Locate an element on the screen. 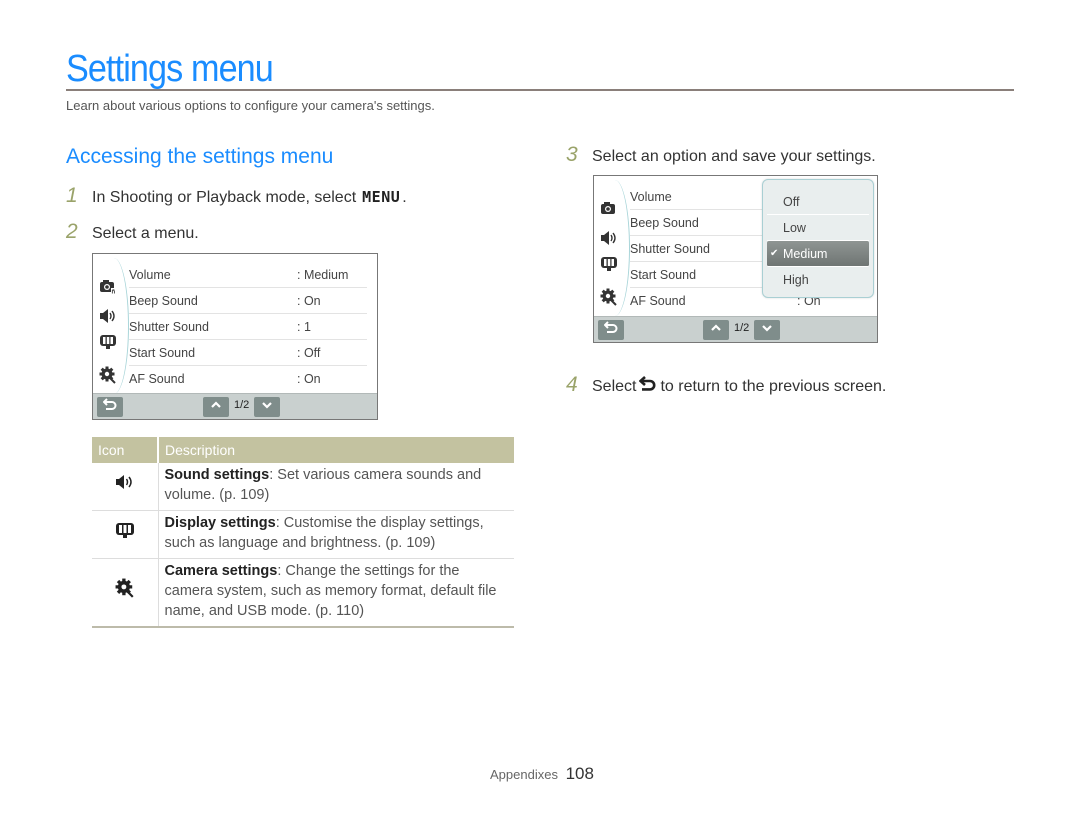 The image size is (1080, 815). volume-options-dropdown: Off Low ✔ Medium High is located at coordinates (818, 238).